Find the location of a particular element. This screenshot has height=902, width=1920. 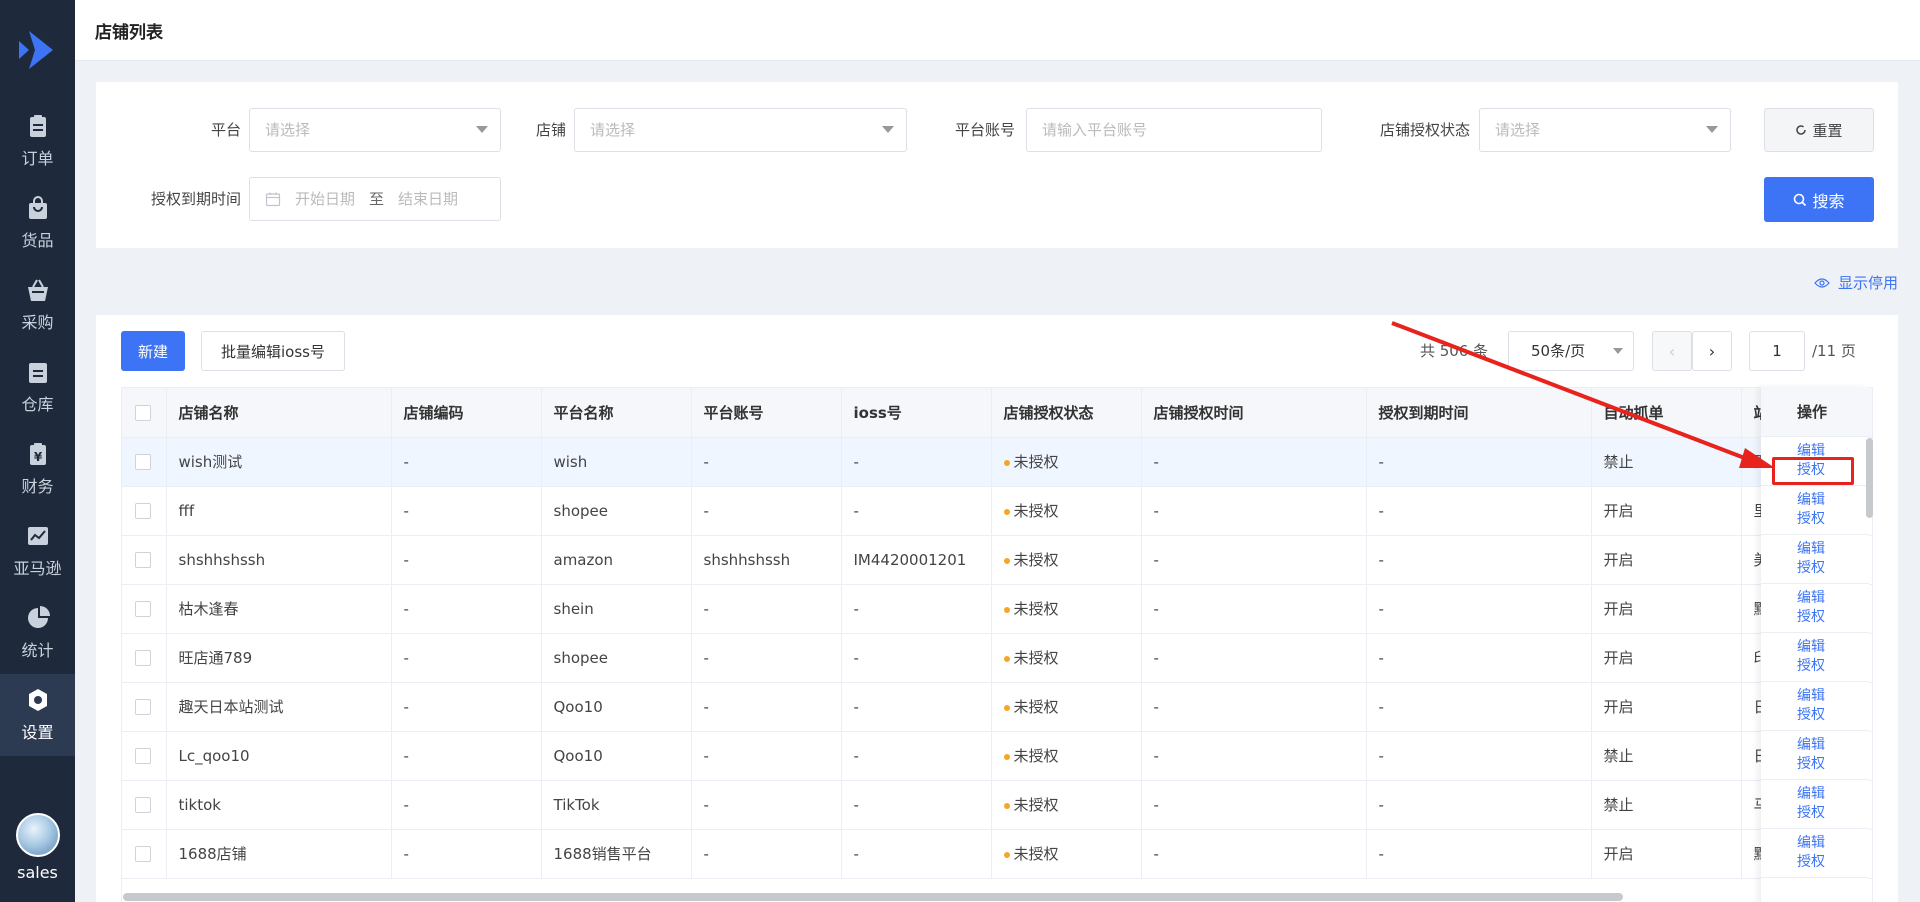

platform-label: 平台 is located at coordinates (225, 130).